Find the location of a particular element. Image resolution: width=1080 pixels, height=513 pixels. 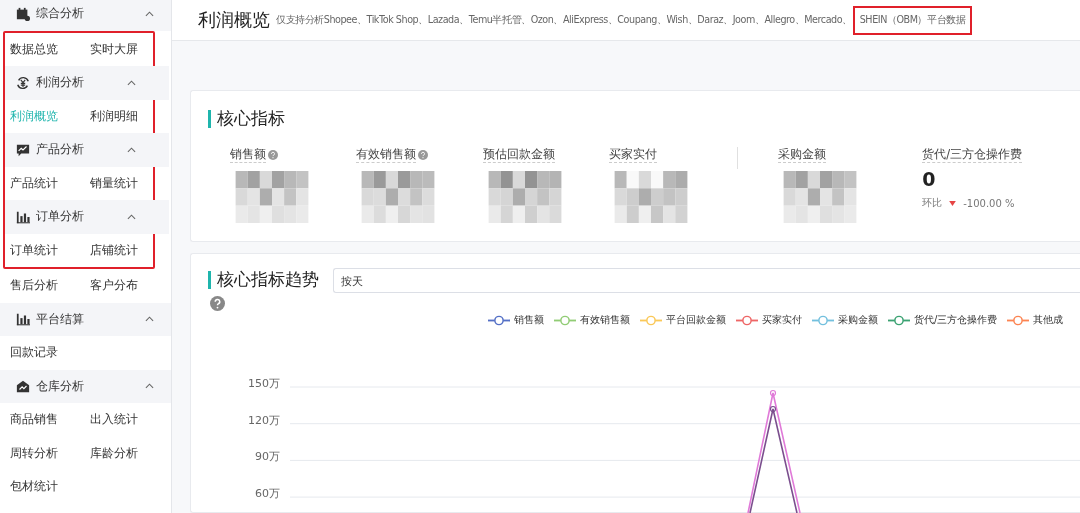

legend-item: 有效销售额 is located at coordinates (592, 320).